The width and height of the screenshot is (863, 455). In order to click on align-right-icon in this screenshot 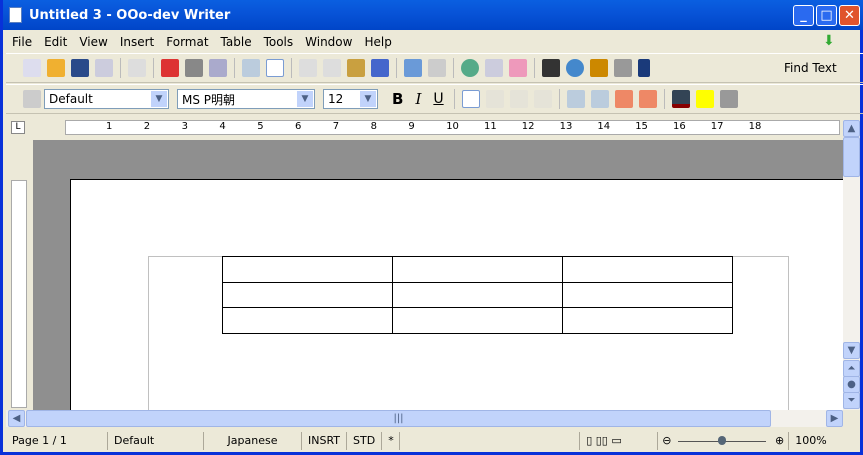, I will do `click(518, 99)`.